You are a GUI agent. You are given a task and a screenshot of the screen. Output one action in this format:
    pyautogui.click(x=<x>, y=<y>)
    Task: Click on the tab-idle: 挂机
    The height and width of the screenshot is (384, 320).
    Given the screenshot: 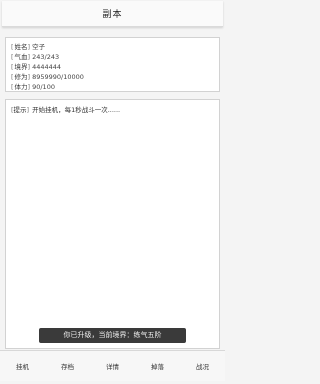 What is the action you would take?
    pyautogui.click(x=22, y=366)
    